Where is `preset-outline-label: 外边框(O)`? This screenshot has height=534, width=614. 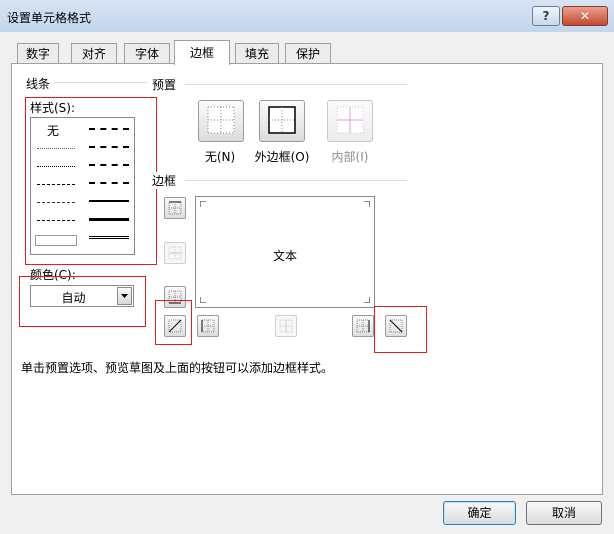 preset-outline-label: 外边框(O) is located at coordinates (282, 156).